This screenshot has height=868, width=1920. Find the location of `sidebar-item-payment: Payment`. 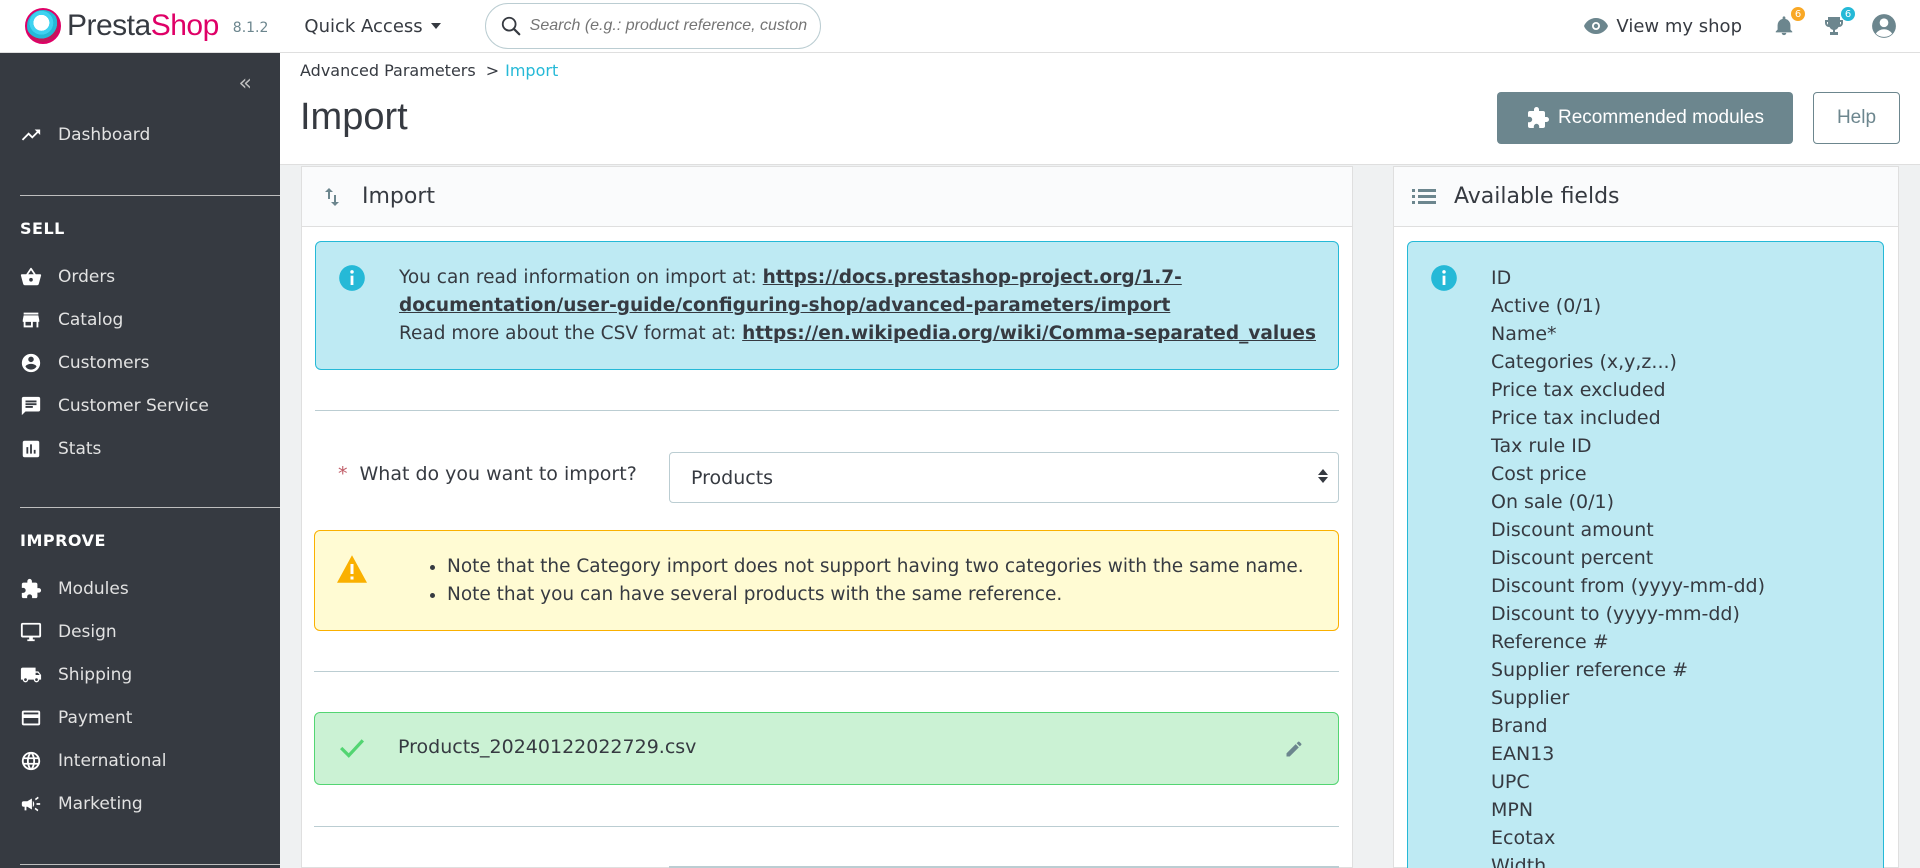

sidebar-item-payment: Payment is located at coordinates (76, 718).